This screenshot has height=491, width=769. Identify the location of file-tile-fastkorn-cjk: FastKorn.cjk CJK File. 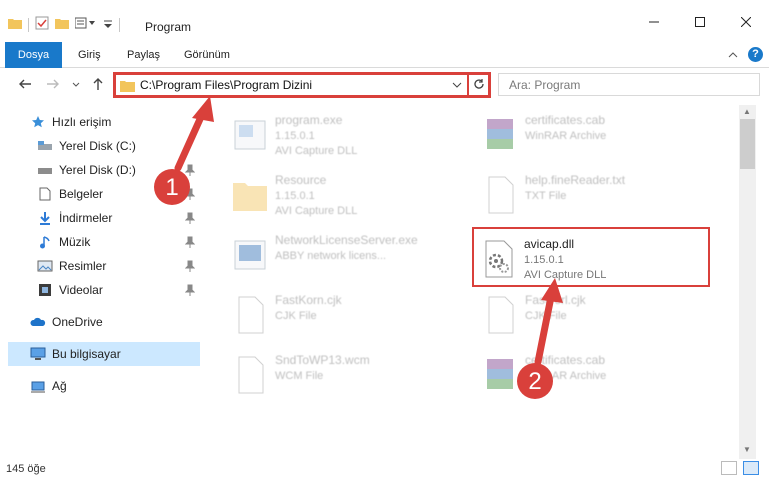
(345, 314).